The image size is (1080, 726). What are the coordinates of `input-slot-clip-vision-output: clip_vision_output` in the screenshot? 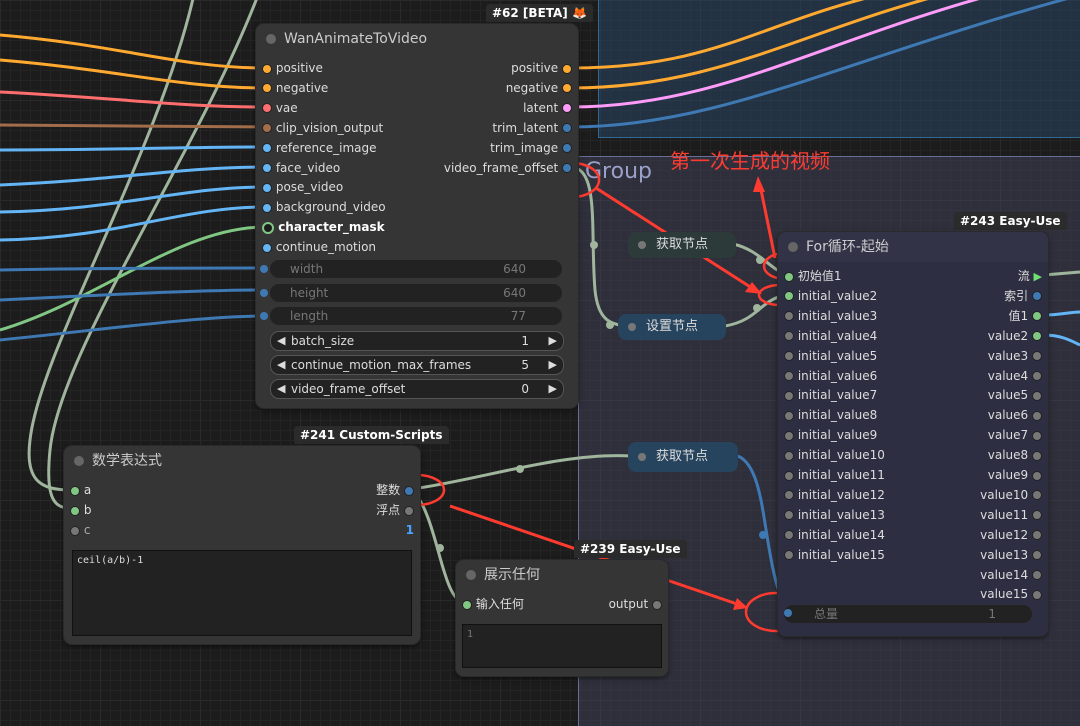 It's located at (322, 128).